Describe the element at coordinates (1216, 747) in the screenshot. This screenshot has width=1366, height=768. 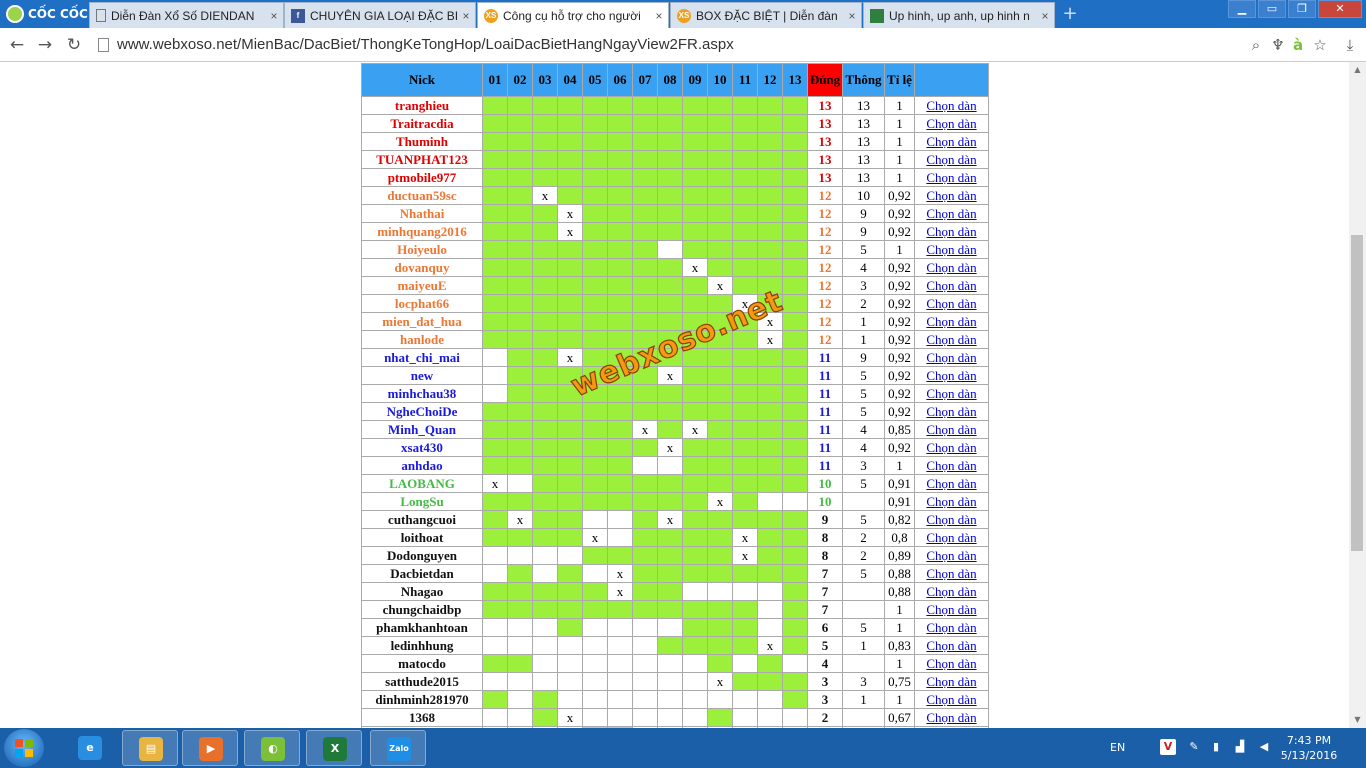
I see `battery-icon: ▮` at that location.